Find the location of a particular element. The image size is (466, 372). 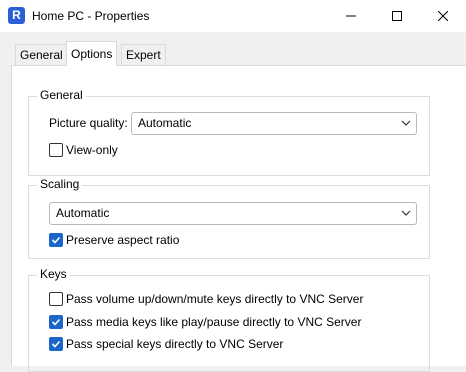

pass-media-keys-checkbox is located at coordinates (56, 322).